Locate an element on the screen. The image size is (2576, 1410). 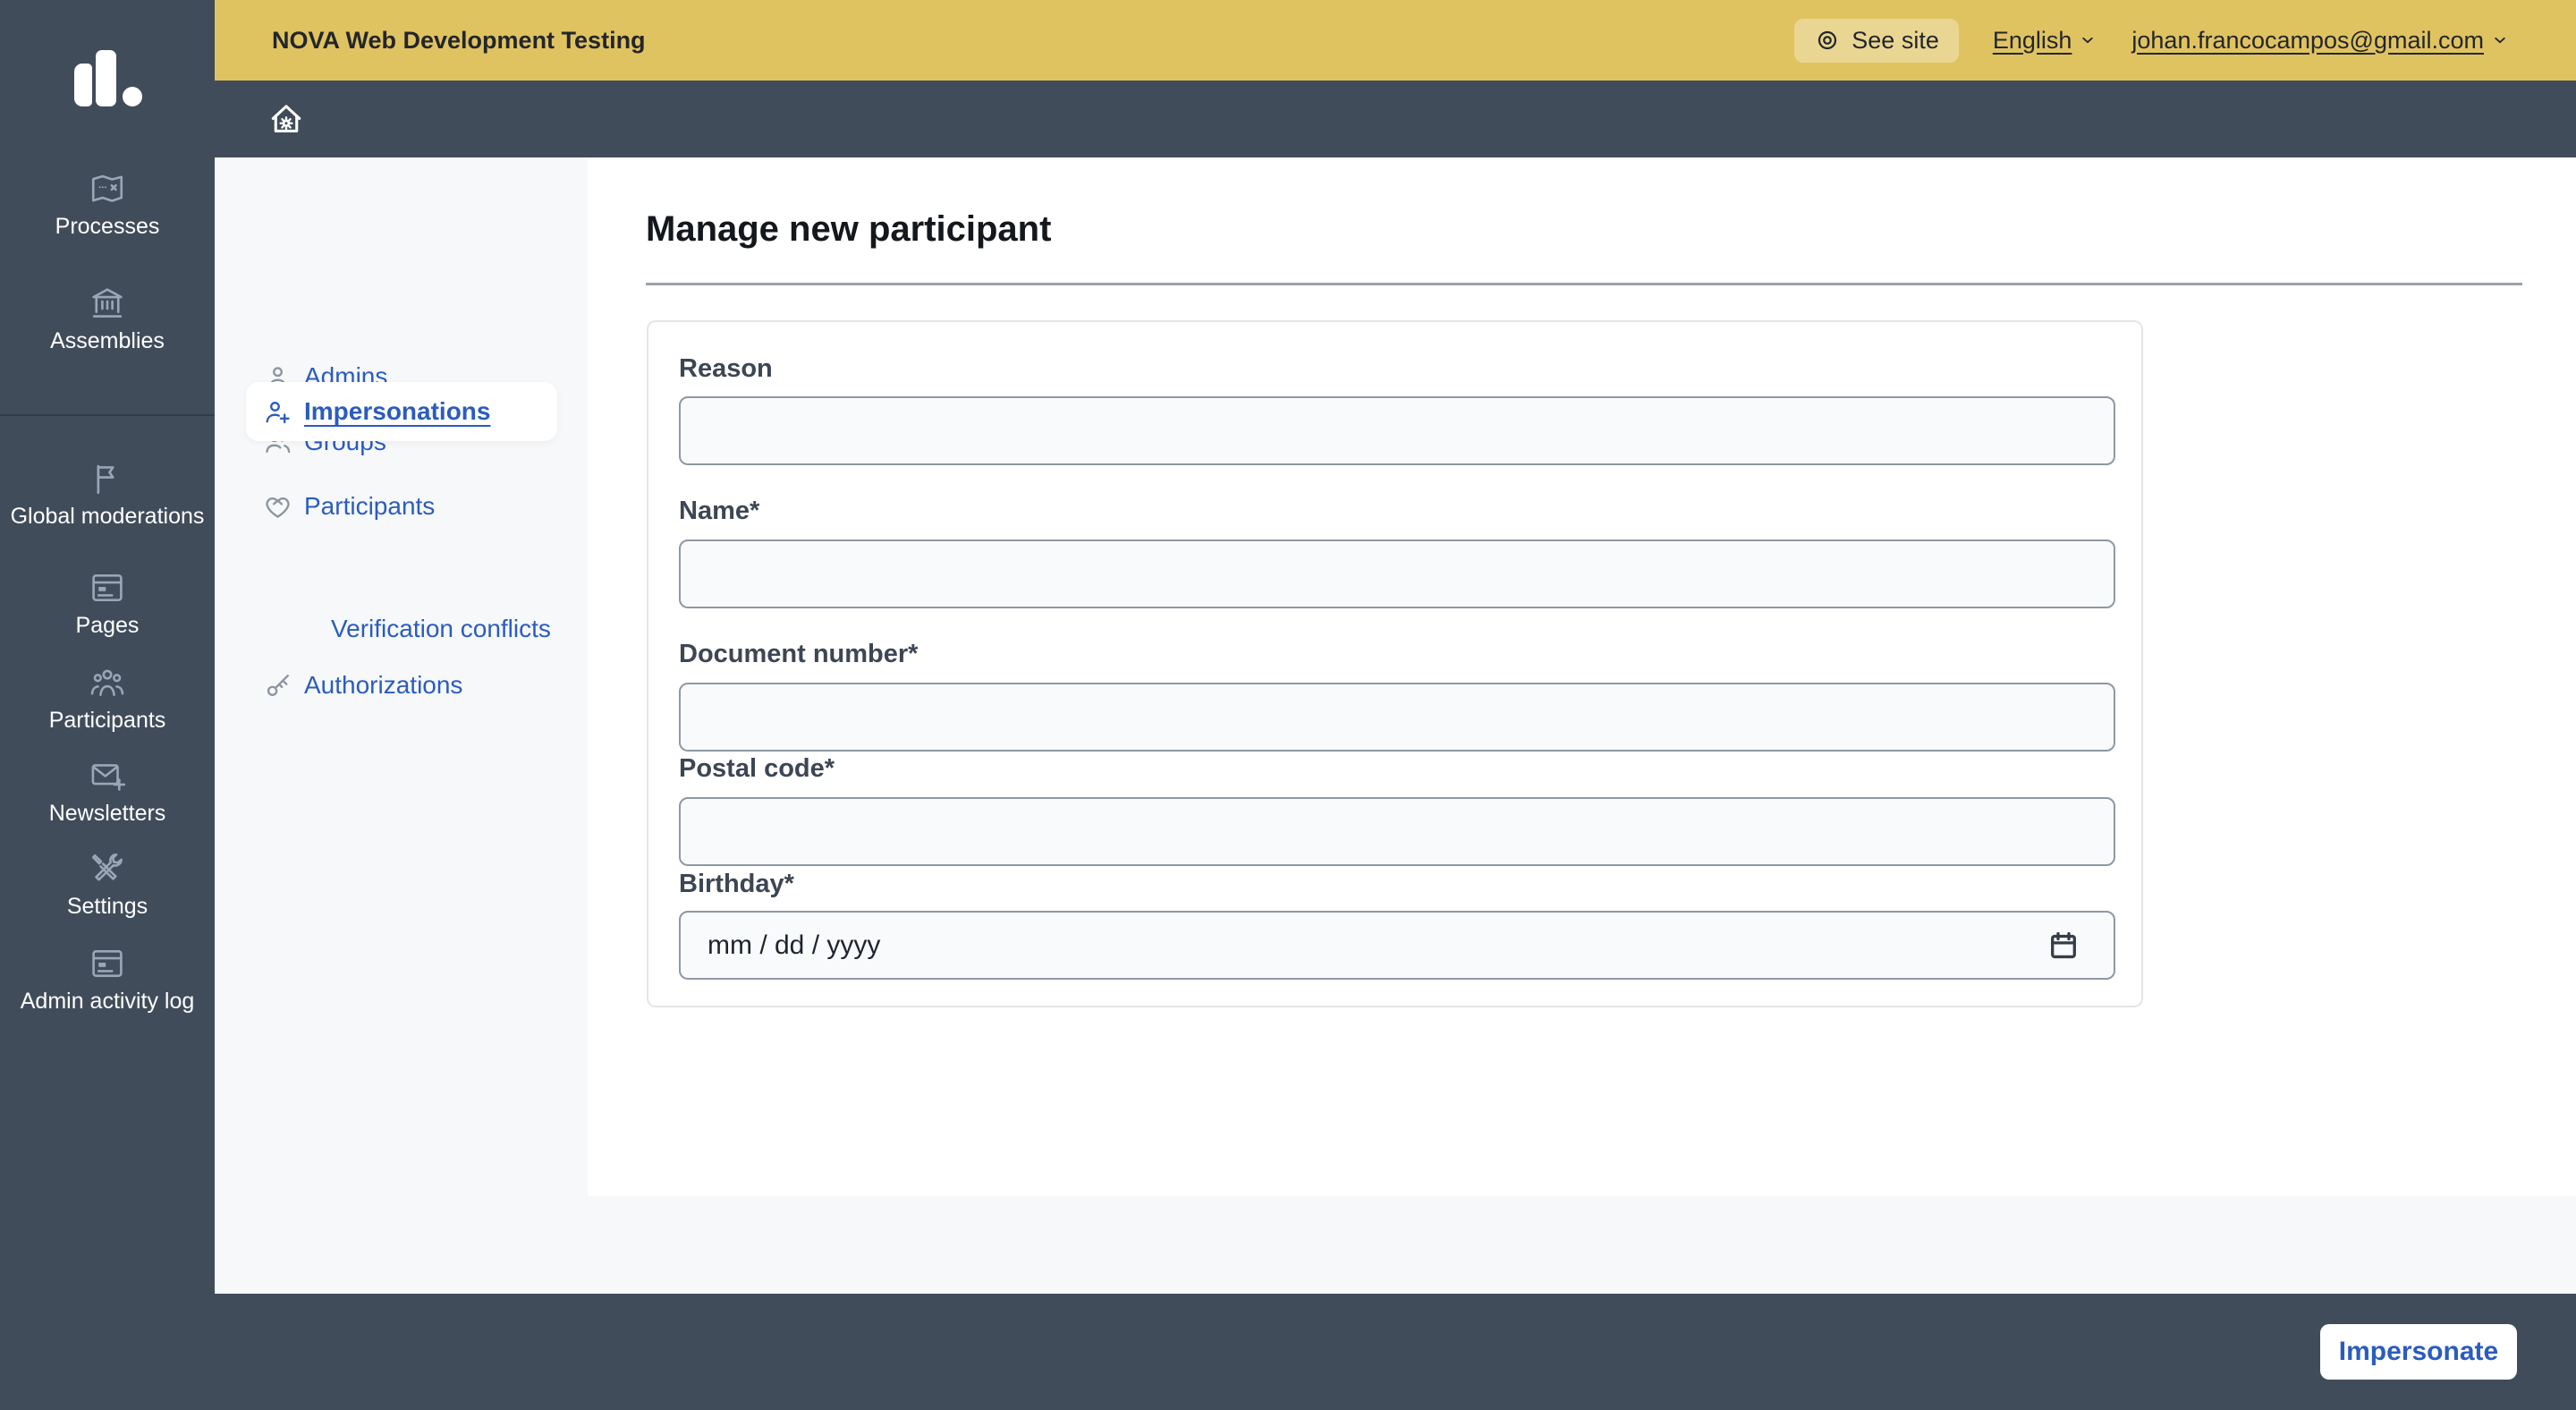
user-email: johan.francocampos@gmail.com is located at coordinates (2307, 40).